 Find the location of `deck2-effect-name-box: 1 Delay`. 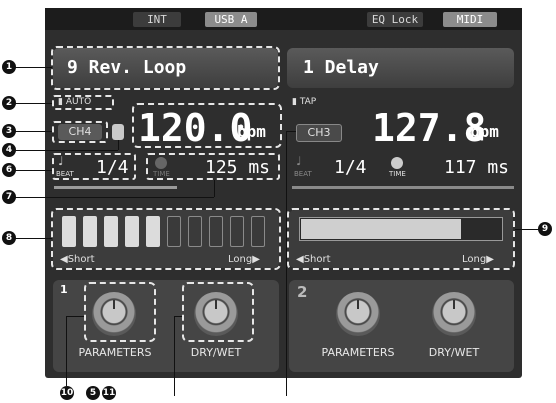

deck2-effect-name-box: 1 Delay is located at coordinates (400, 68).